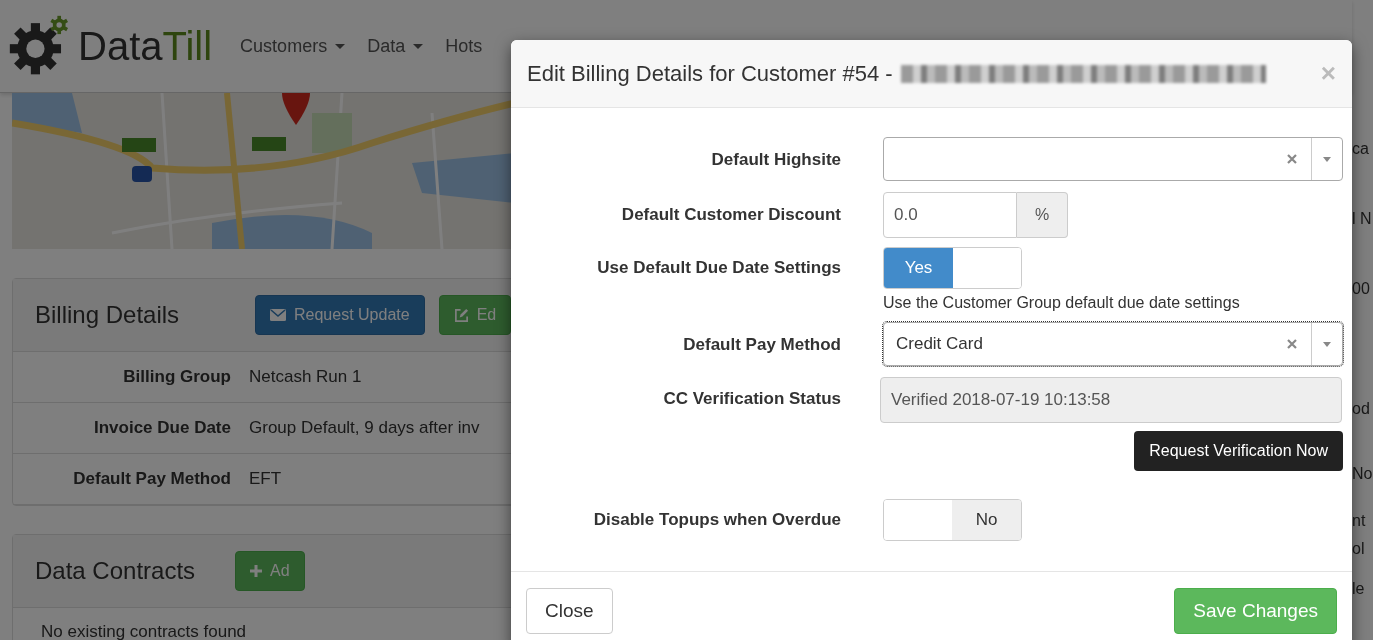 The height and width of the screenshot is (640, 1373). I want to click on footer-button: Save Changes, so click(1255, 611).